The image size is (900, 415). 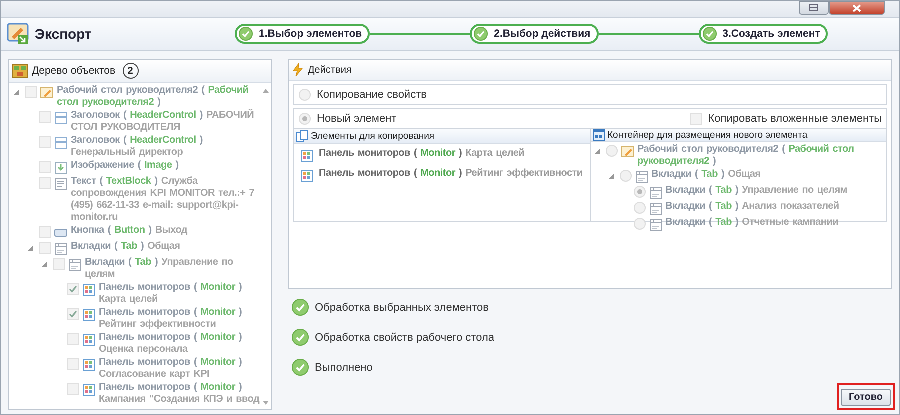 I want to click on lightning-icon, so click(x=298, y=70).